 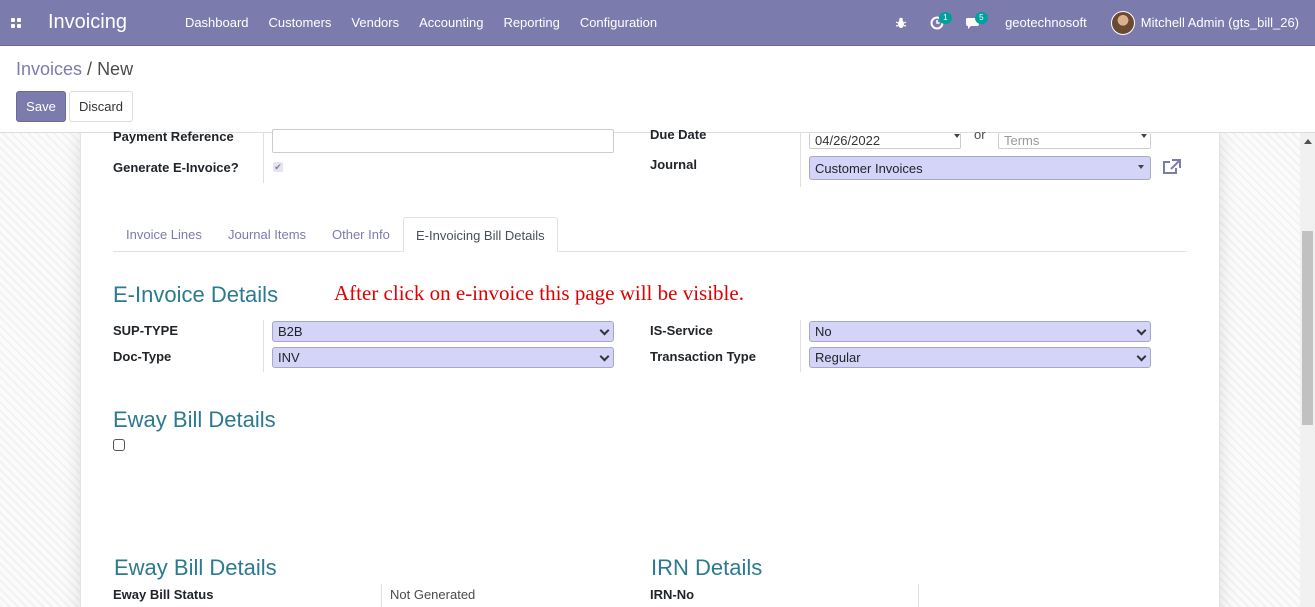 What do you see at coordinates (1308, 141) in the screenshot?
I see `scroll-up-arrow-icon` at bounding box center [1308, 141].